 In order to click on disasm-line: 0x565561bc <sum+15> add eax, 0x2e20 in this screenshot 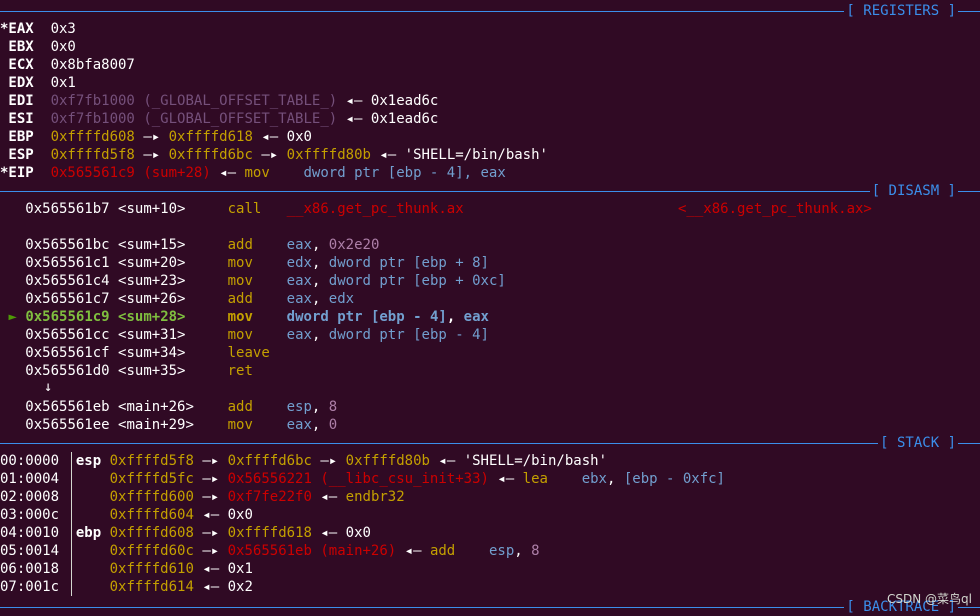, I will do `click(202, 245)`.